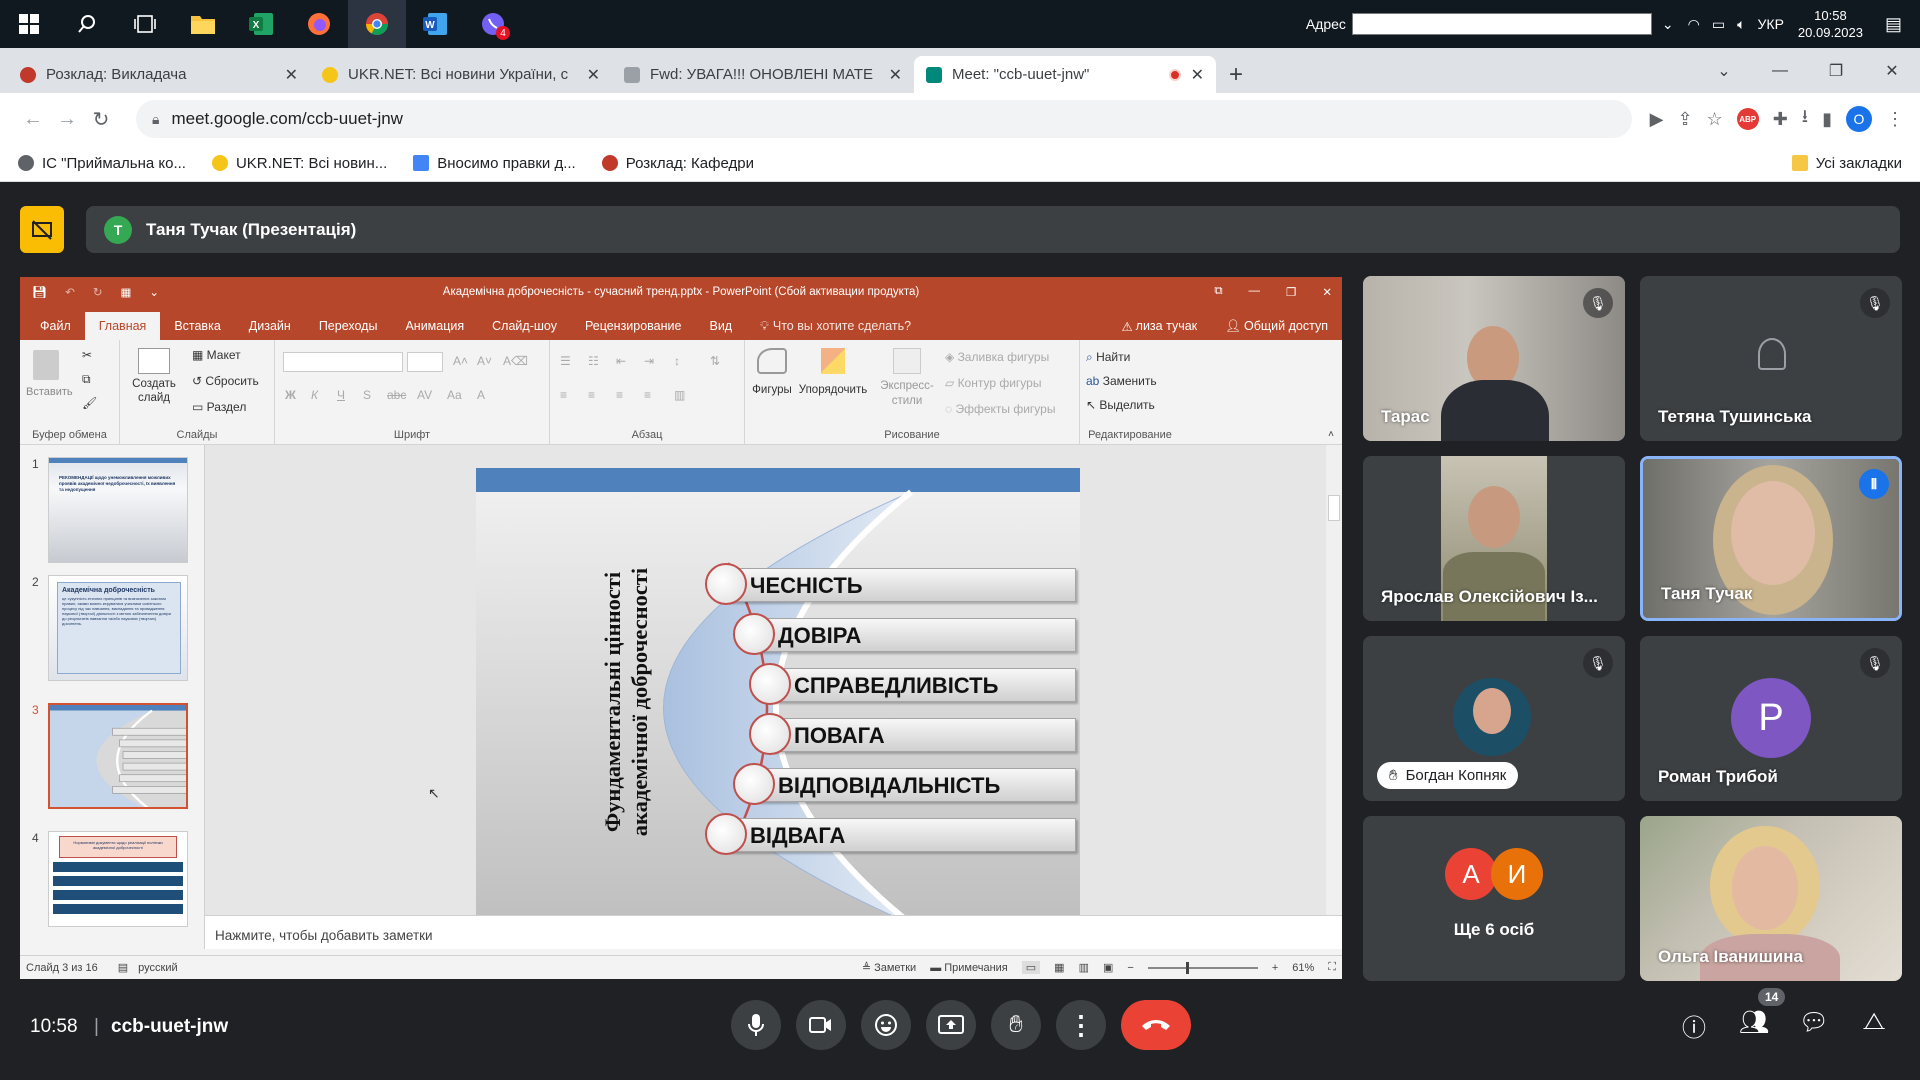  What do you see at coordinates (833, 372) in the screenshot?
I see `arrange-button: Упорядочить` at bounding box center [833, 372].